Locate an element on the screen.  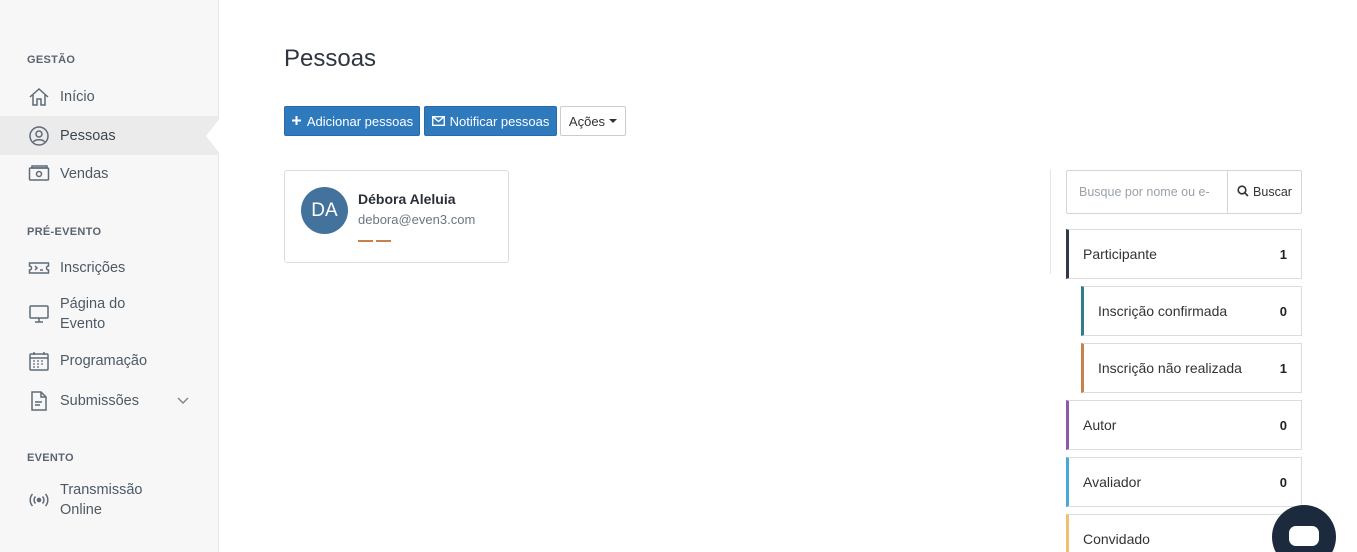
filter-label: Autor is located at coordinates (1100, 425).